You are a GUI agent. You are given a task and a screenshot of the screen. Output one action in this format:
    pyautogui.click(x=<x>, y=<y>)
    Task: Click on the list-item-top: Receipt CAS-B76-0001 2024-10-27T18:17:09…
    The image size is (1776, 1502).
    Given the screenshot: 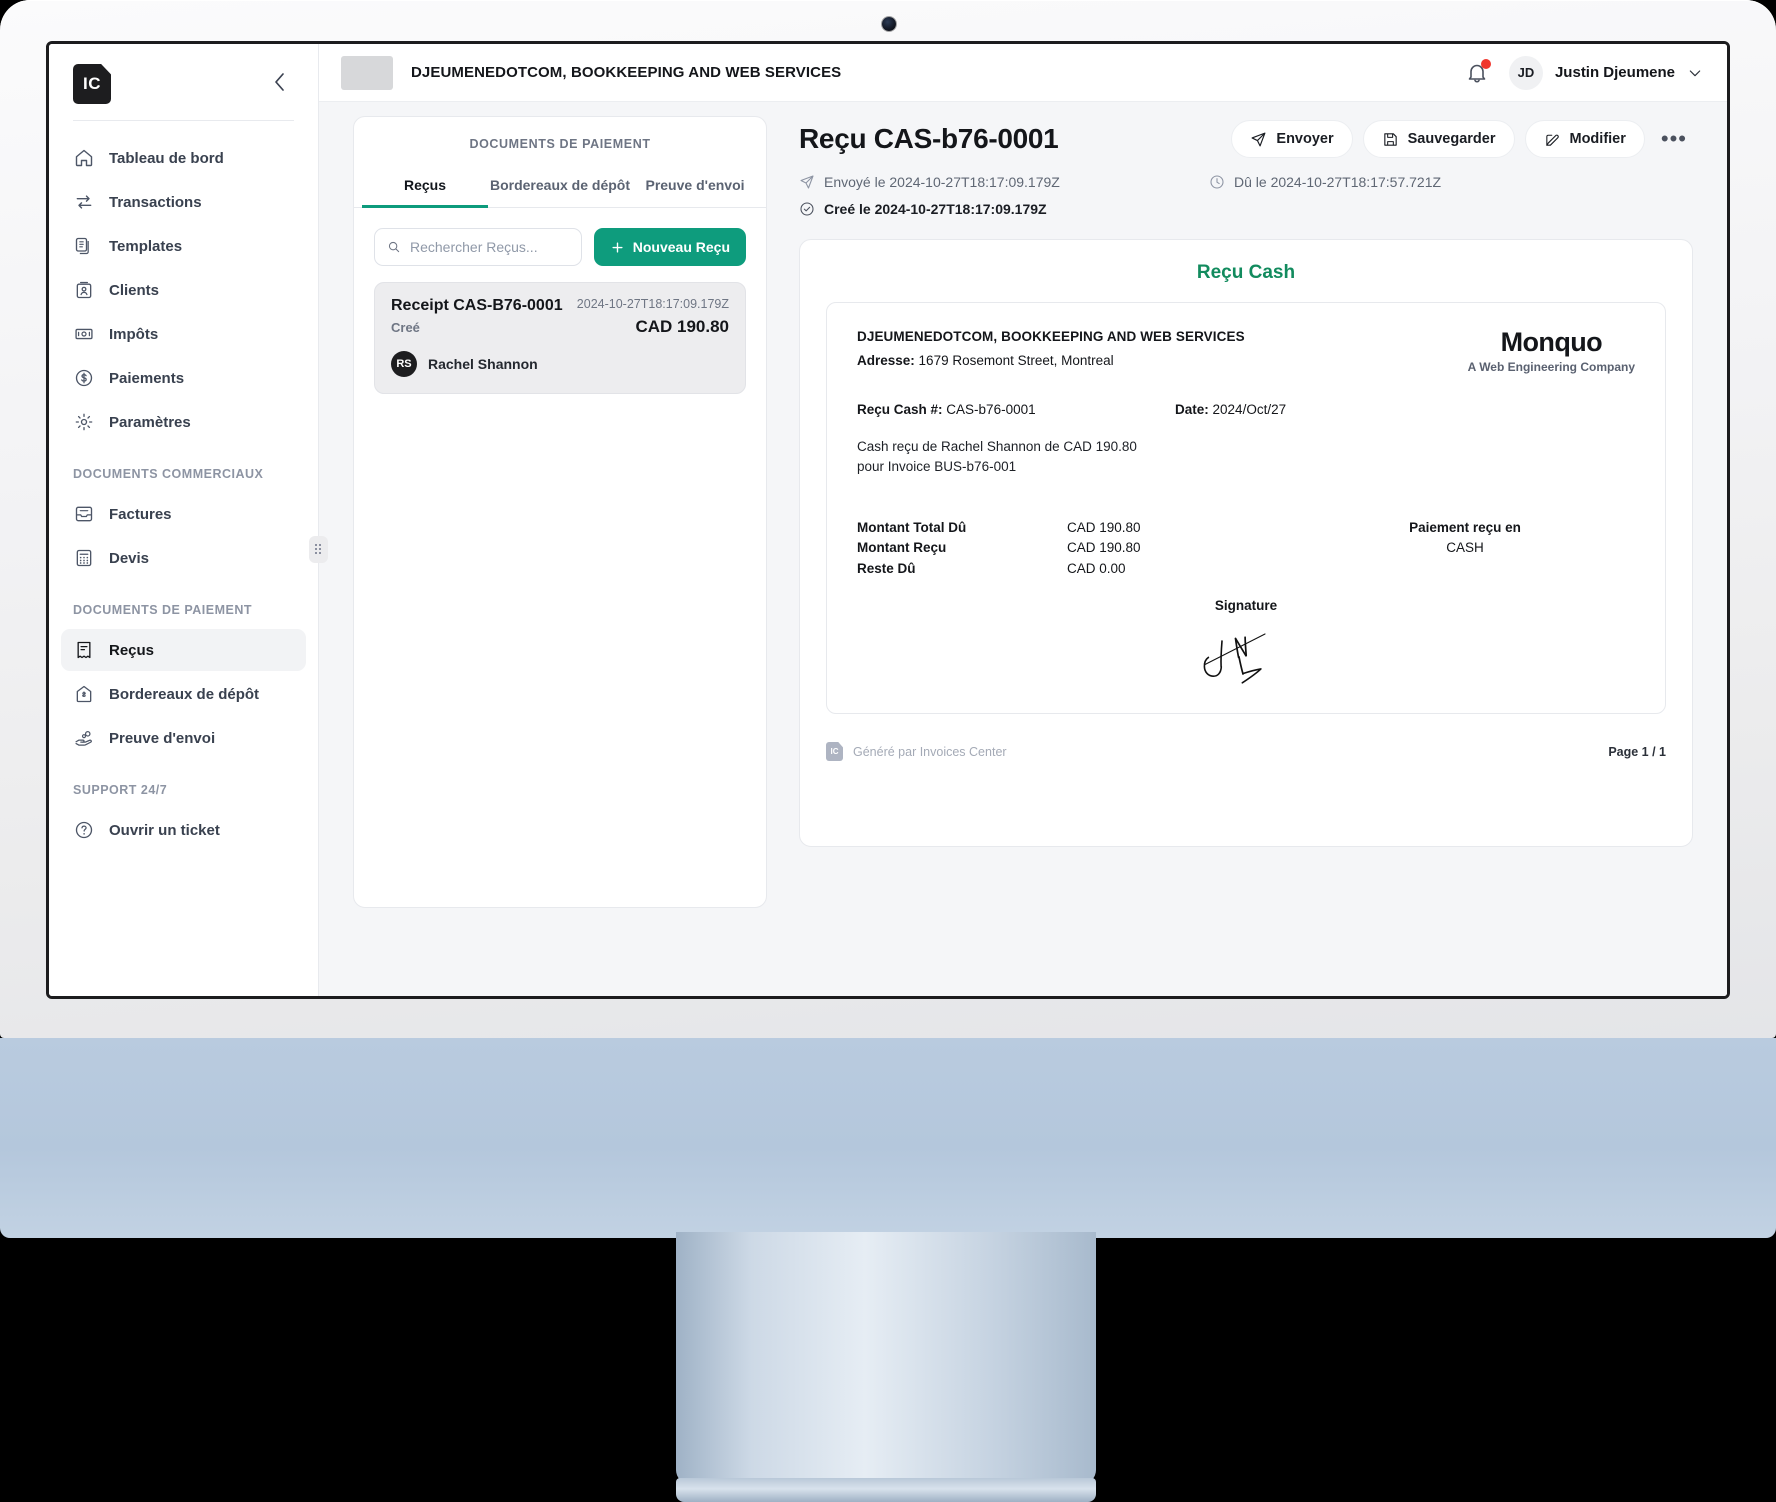 What is the action you would take?
    pyautogui.click(x=560, y=306)
    